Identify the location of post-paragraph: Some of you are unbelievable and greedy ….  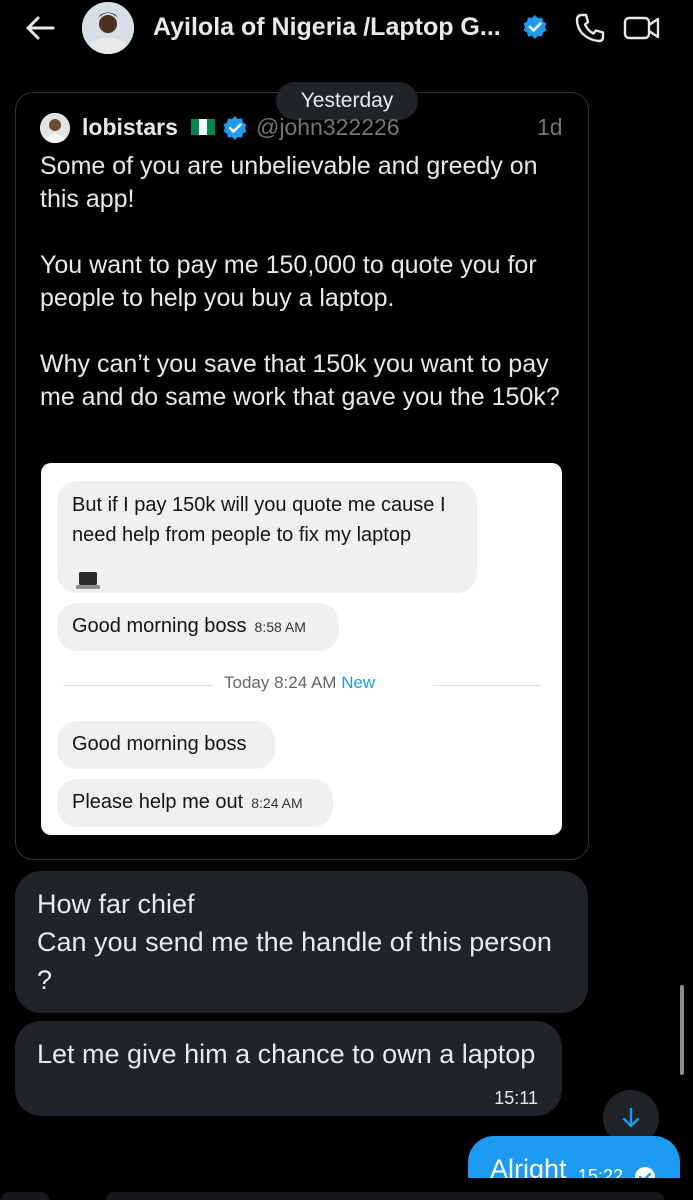
(289, 182).